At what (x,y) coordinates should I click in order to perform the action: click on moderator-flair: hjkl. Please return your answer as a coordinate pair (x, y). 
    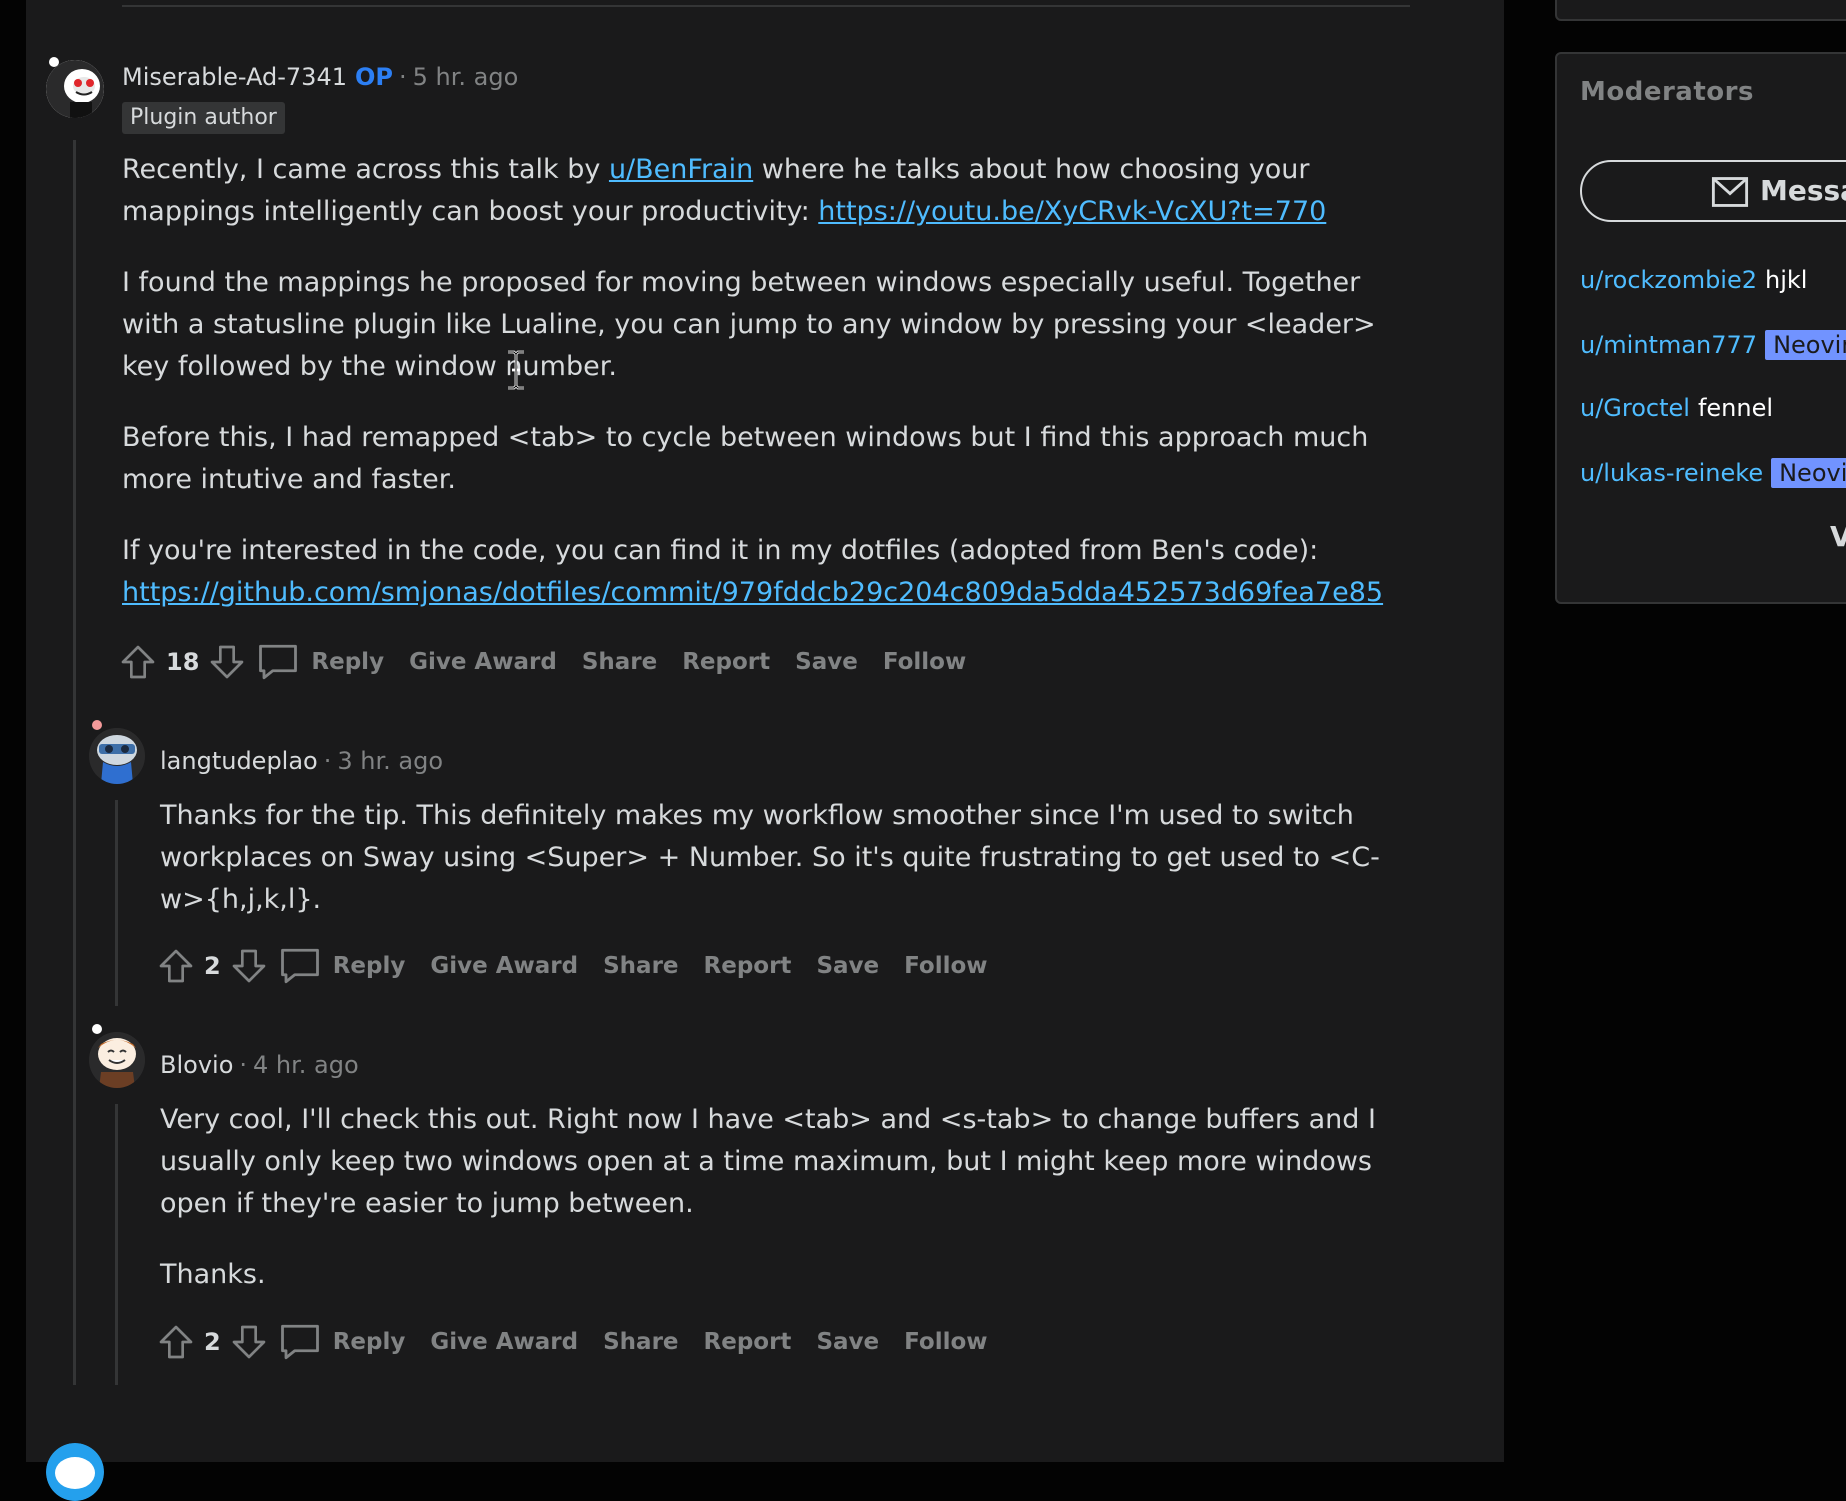
    Looking at the image, I should click on (1786, 280).